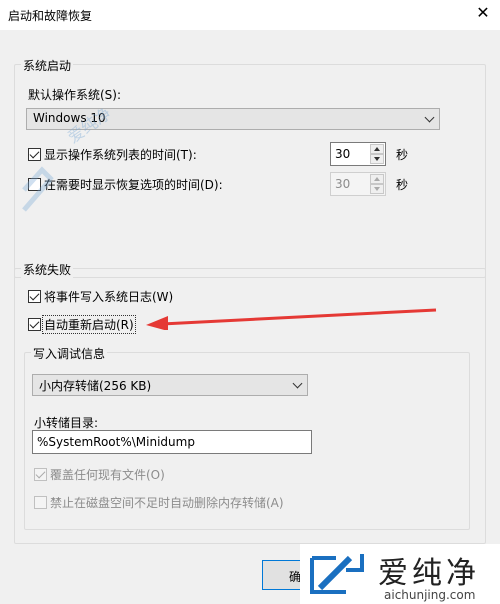 The image size is (500, 604). I want to click on faint-watermark, so click(40, 171).